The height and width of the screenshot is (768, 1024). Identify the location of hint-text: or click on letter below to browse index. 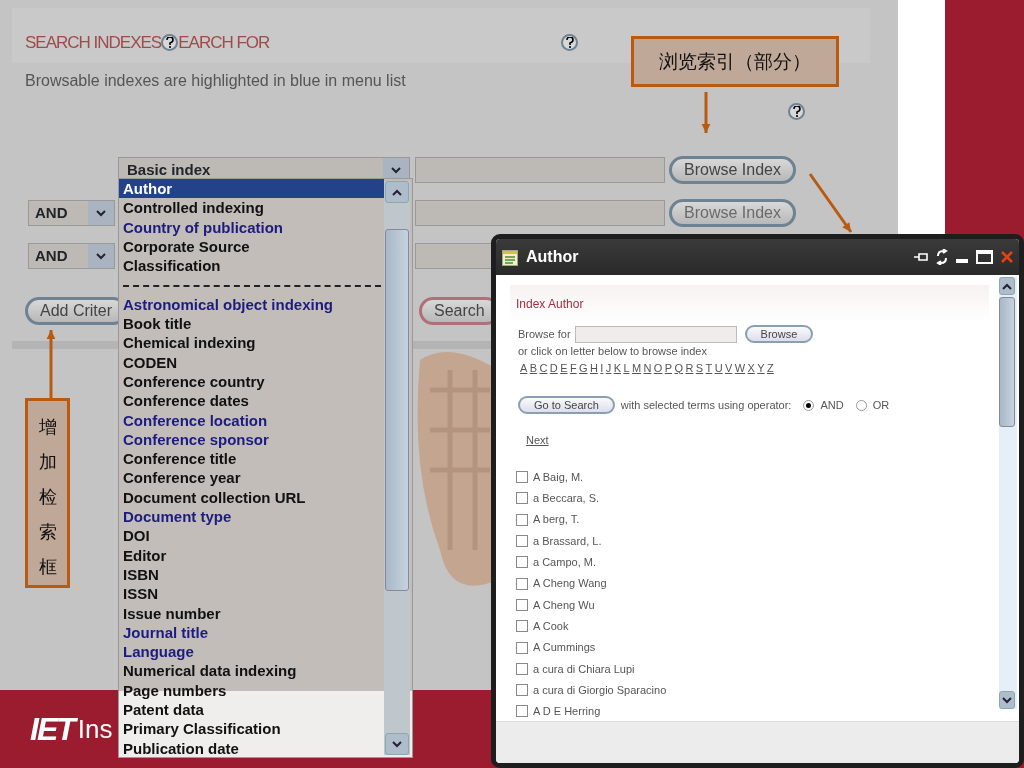
(613, 351).